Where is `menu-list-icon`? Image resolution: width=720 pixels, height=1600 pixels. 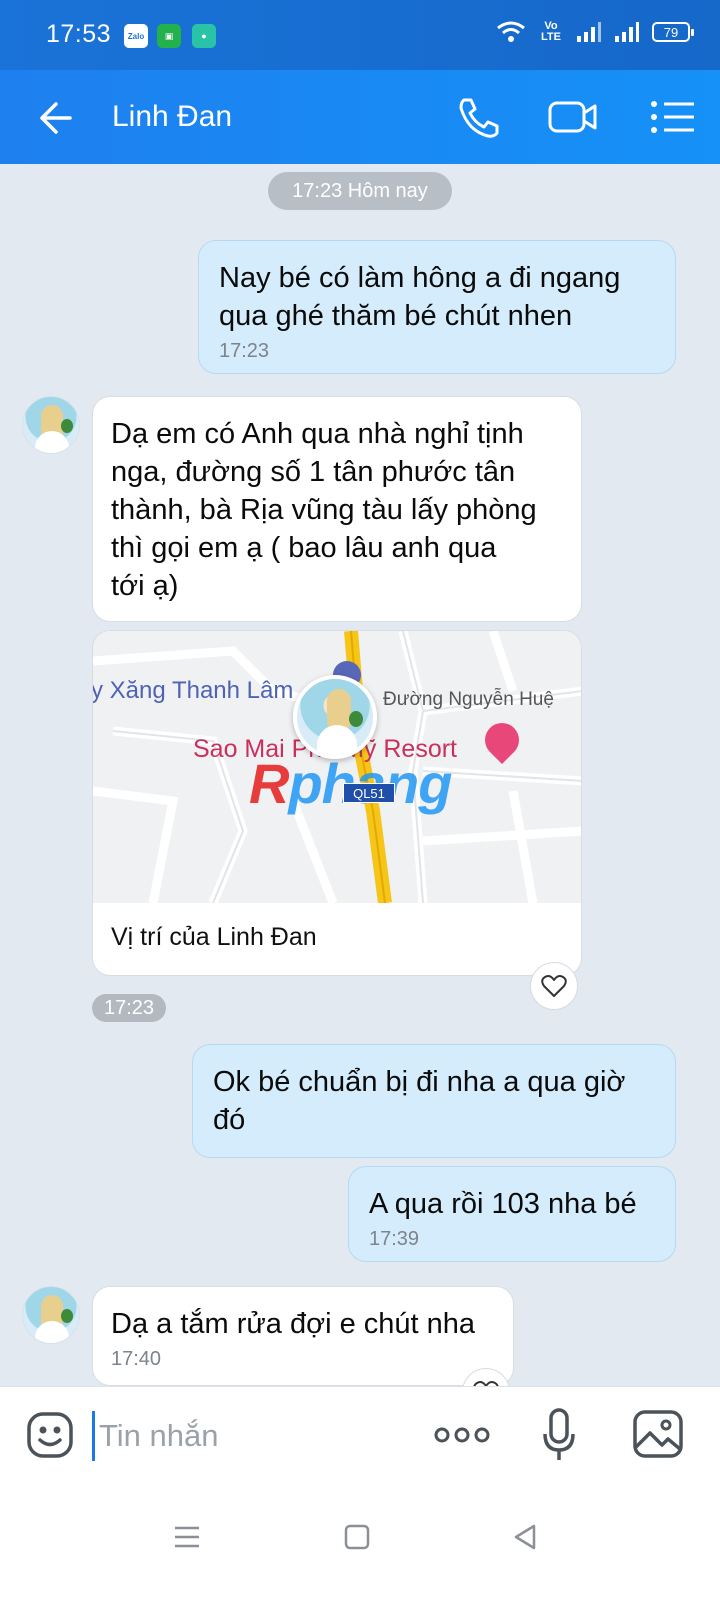 menu-list-icon is located at coordinates (673, 117).